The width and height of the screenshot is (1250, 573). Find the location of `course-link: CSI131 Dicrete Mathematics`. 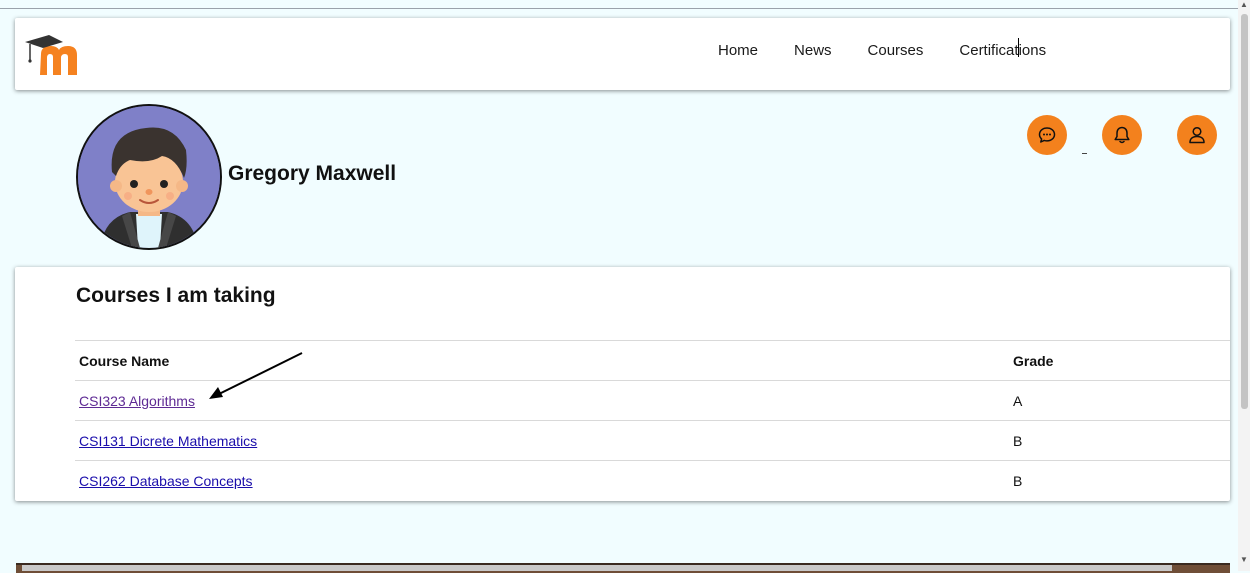

course-link: CSI131 Dicrete Mathematics is located at coordinates (168, 441).